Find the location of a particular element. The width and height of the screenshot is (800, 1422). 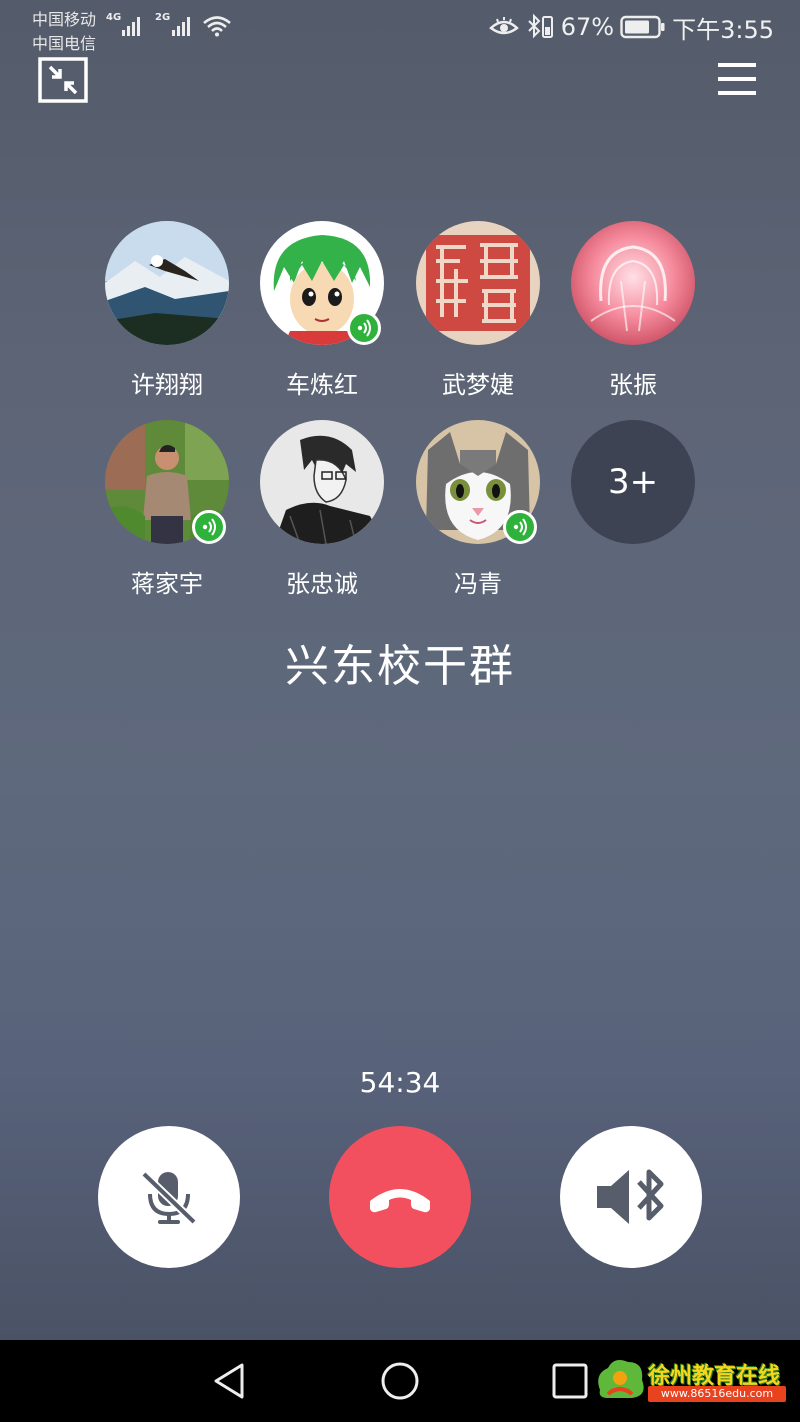

member-name: 许翔翔 is located at coordinates (167, 385).